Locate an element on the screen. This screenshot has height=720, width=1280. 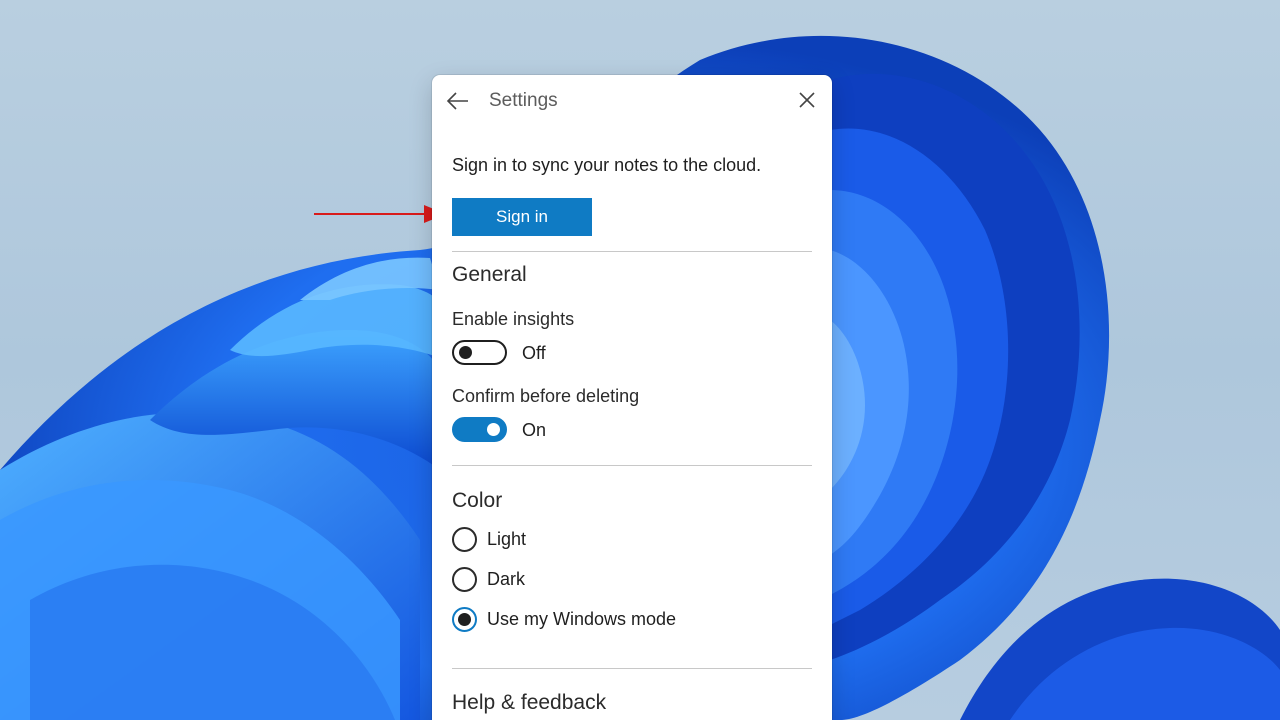
radio-label: Light is located at coordinates (507, 539).